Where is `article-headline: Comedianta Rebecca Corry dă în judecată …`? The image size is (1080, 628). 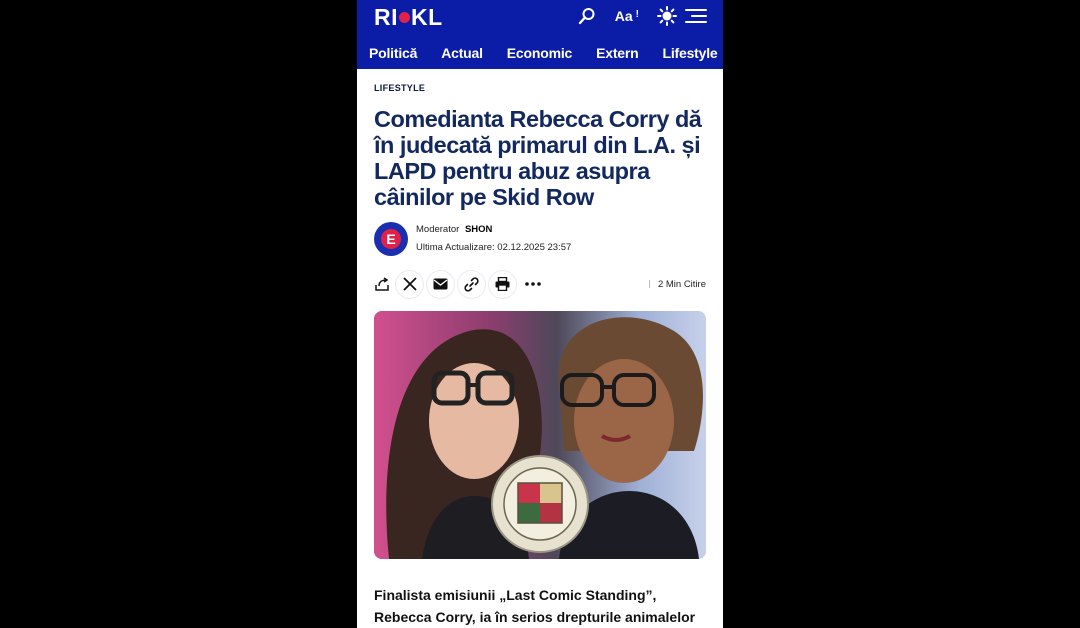 article-headline: Comedianta Rebecca Corry dă în judecată … is located at coordinates (538, 158).